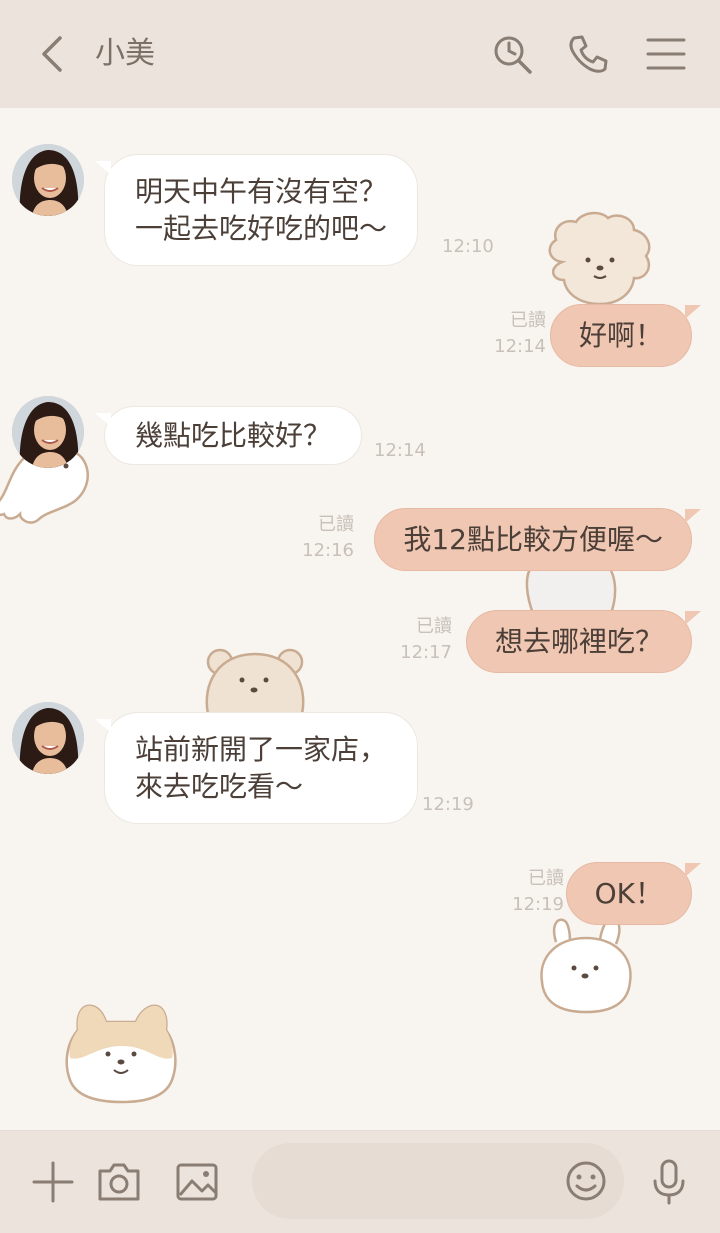  Describe the element at coordinates (328, 538) in the screenshot. I see `message-meta: 已讀 12:16` at that location.